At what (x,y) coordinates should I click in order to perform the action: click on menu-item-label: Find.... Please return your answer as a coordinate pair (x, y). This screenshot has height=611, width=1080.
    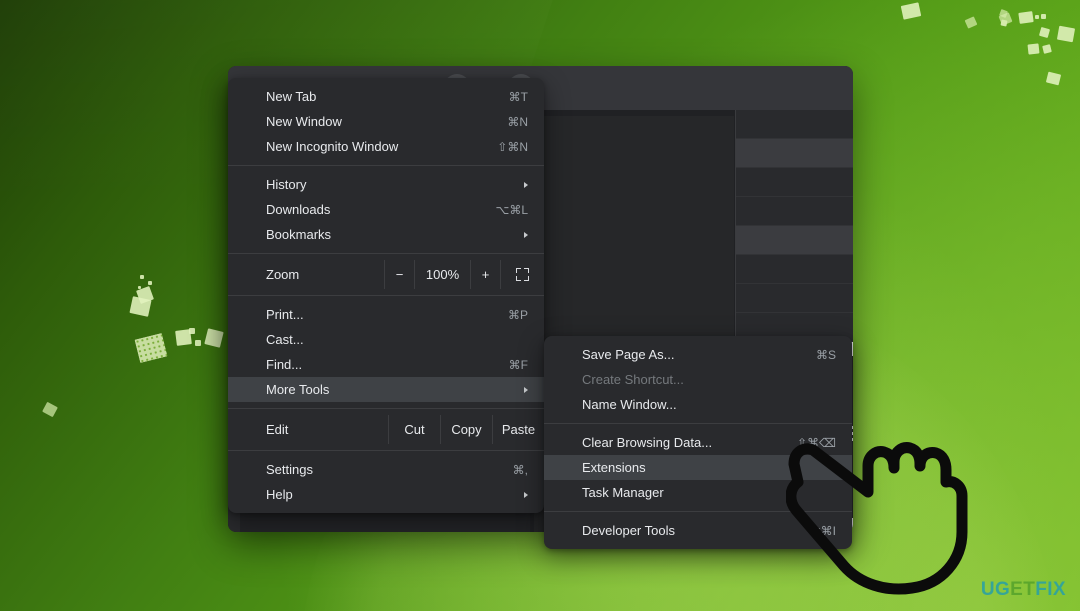
    Looking at the image, I should click on (284, 364).